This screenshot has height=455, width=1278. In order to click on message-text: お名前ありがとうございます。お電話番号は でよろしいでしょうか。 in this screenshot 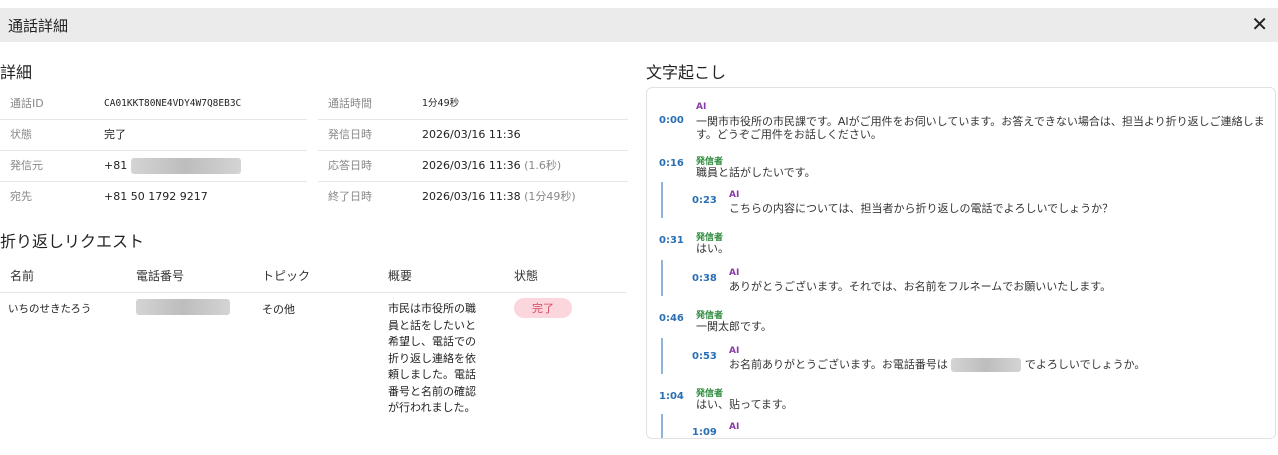, I will do `click(937, 365)`.